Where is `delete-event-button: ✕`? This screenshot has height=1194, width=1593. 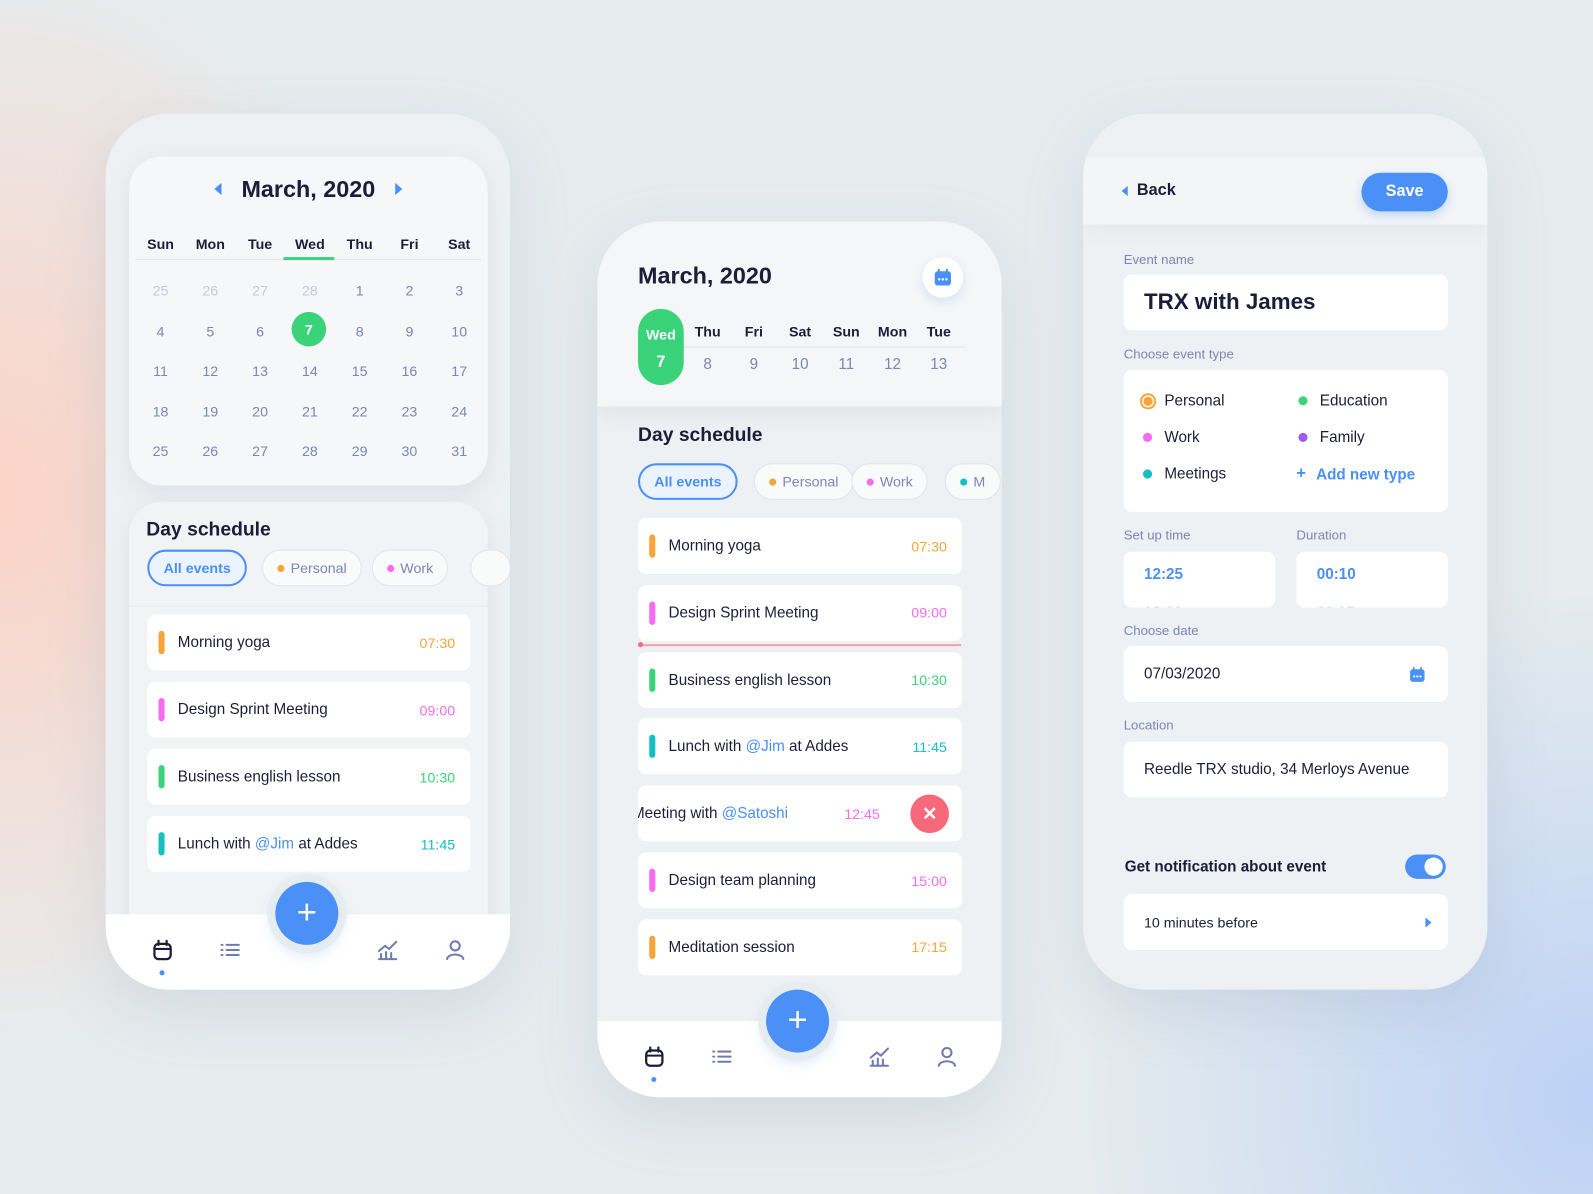
delete-event-button: ✕ is located at coordinates (929, 813).